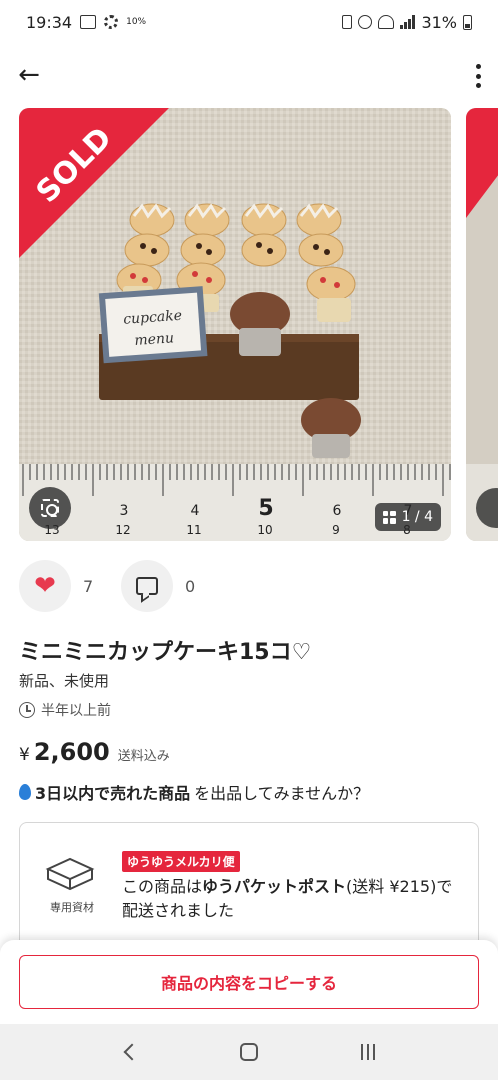  I want to click on battery-icon, so click(467, 22).